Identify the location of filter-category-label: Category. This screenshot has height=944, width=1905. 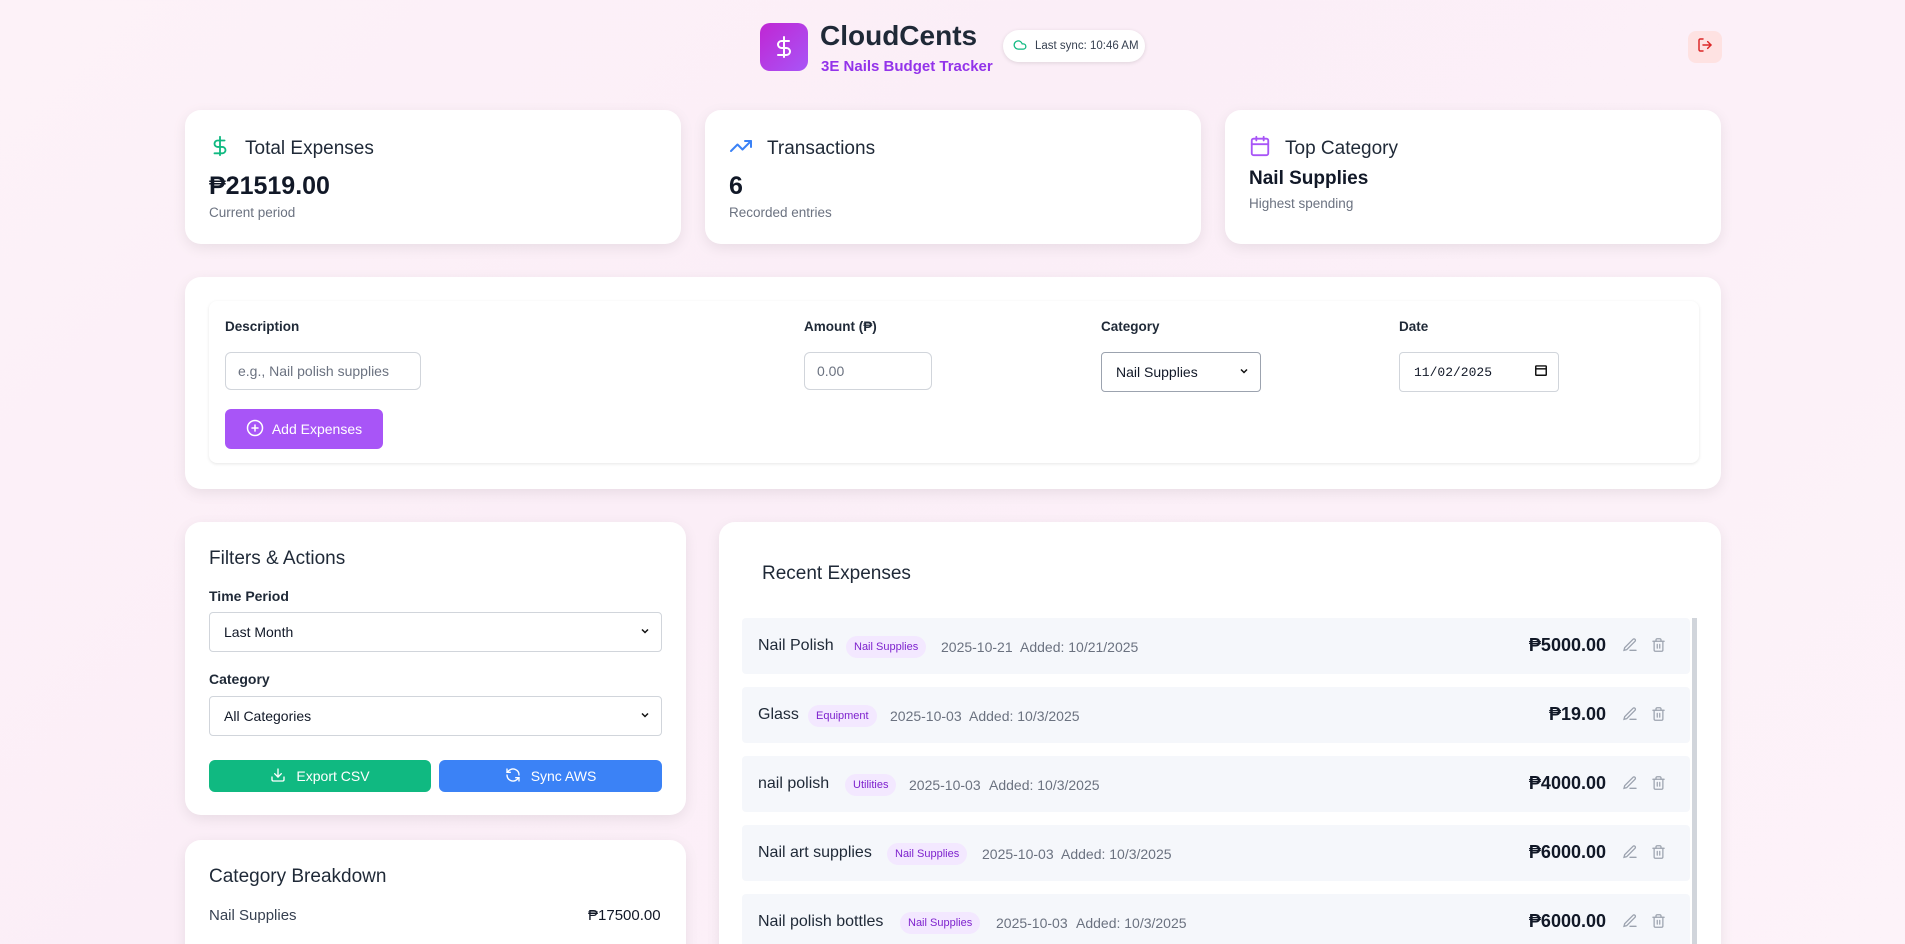
(239, 679).